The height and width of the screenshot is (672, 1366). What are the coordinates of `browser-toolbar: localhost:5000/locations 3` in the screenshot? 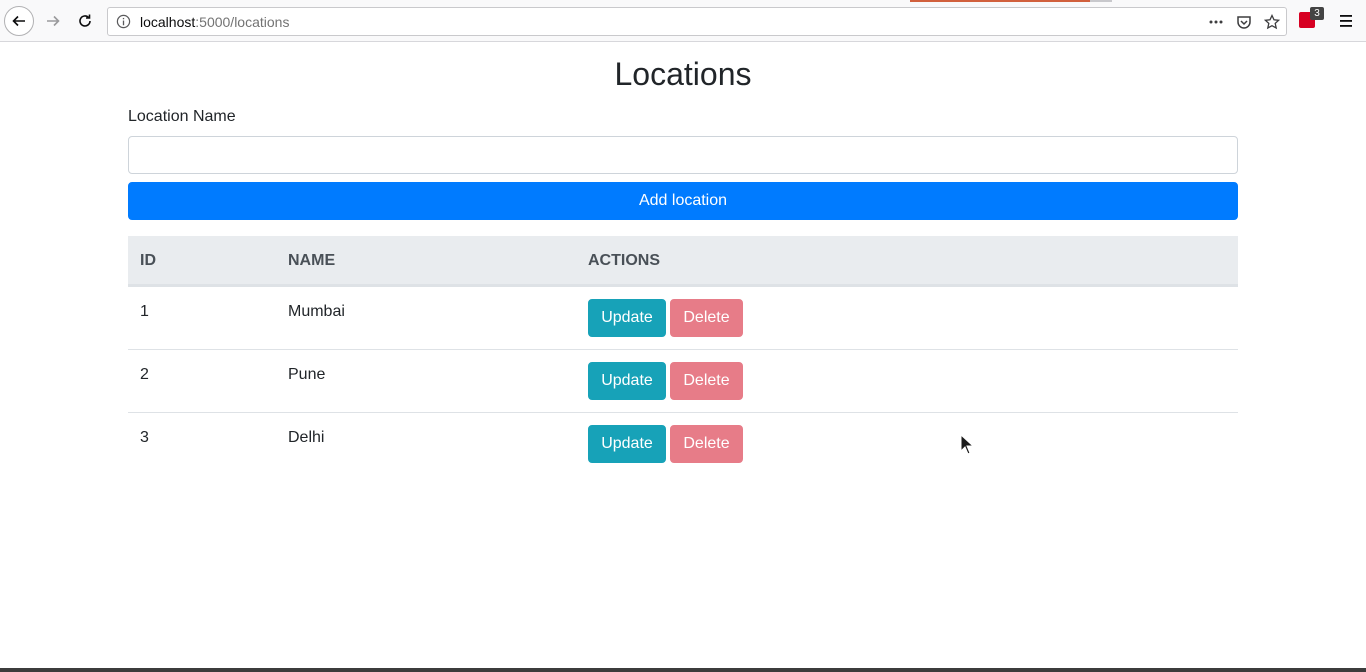 It's located at (683, 21).